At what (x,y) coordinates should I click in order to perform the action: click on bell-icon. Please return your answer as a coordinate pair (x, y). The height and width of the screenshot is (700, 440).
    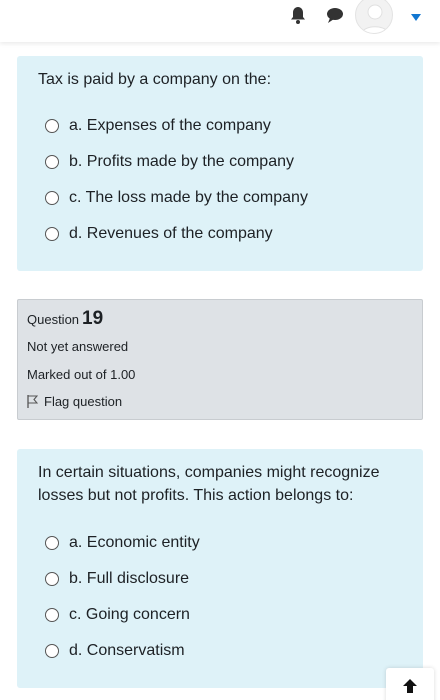
    Looking at the image, I should click on (298, 15).